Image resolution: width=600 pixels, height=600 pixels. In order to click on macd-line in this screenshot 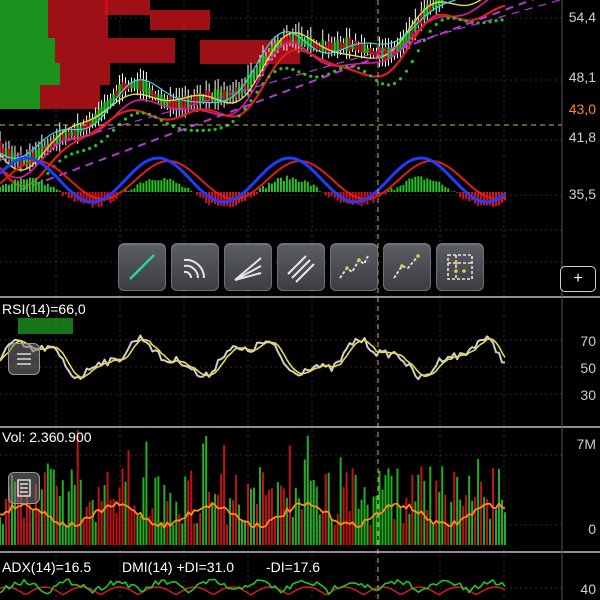, I will do `click(253, 180)`.